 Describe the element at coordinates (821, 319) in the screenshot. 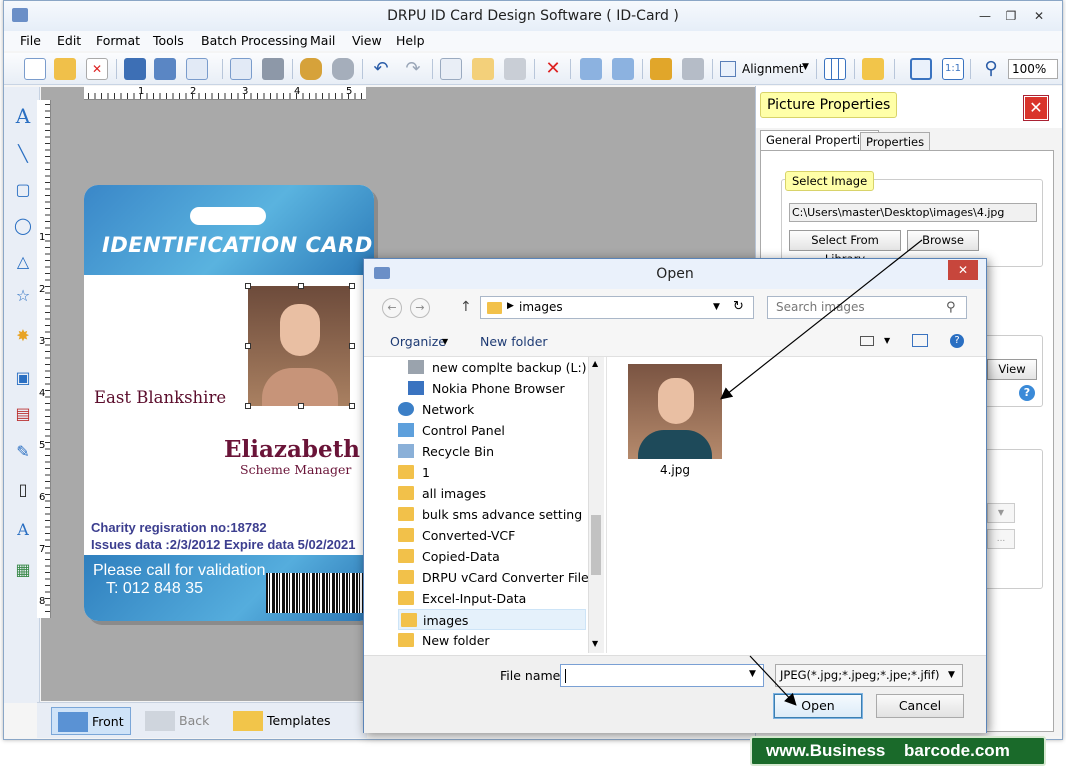

I see `arrow-browse-to-file` at that location.